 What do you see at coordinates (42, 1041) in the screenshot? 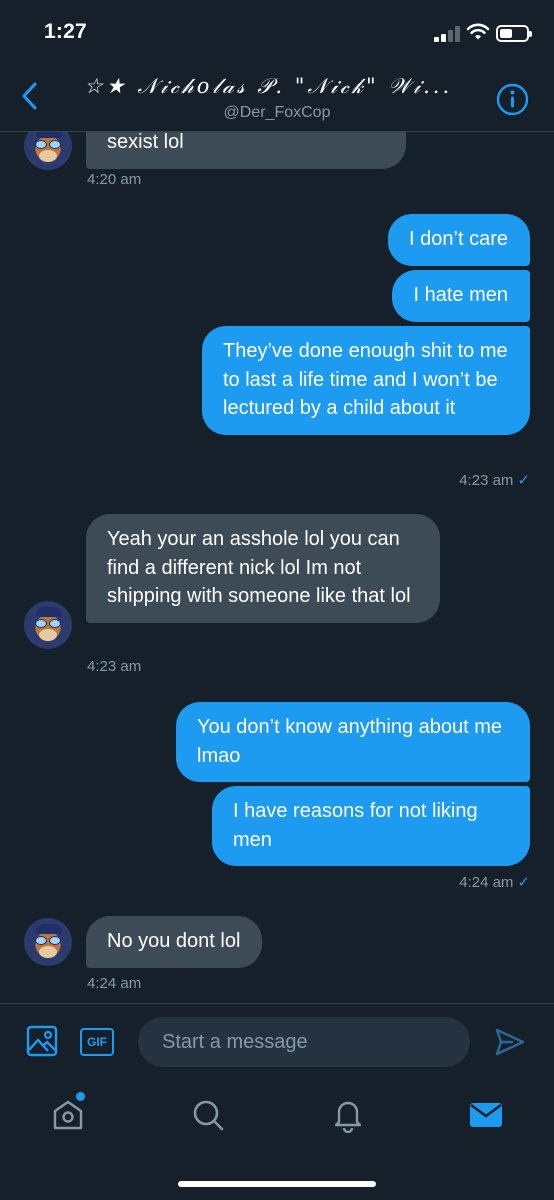
I see `image-icon` at bounding box center [42, 1041].